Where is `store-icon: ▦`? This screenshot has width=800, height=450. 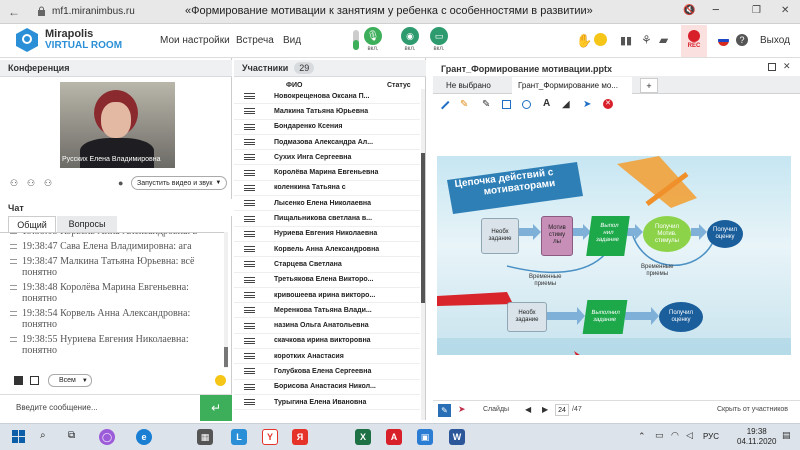
store-icon: ▦ is located at coordinates (205, 437).